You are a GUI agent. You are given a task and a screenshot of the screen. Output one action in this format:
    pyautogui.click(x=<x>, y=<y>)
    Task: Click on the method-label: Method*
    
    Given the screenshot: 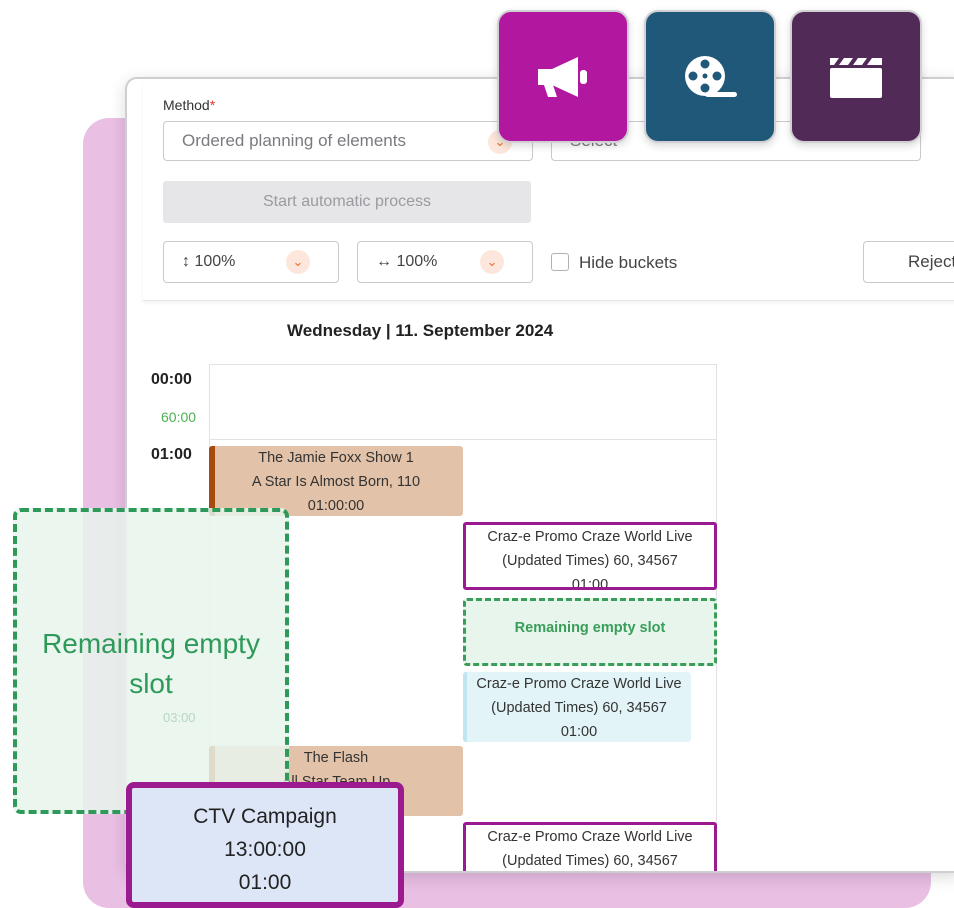 What is the action you would take?
    pyautogui.click(x=189, y=105)
    